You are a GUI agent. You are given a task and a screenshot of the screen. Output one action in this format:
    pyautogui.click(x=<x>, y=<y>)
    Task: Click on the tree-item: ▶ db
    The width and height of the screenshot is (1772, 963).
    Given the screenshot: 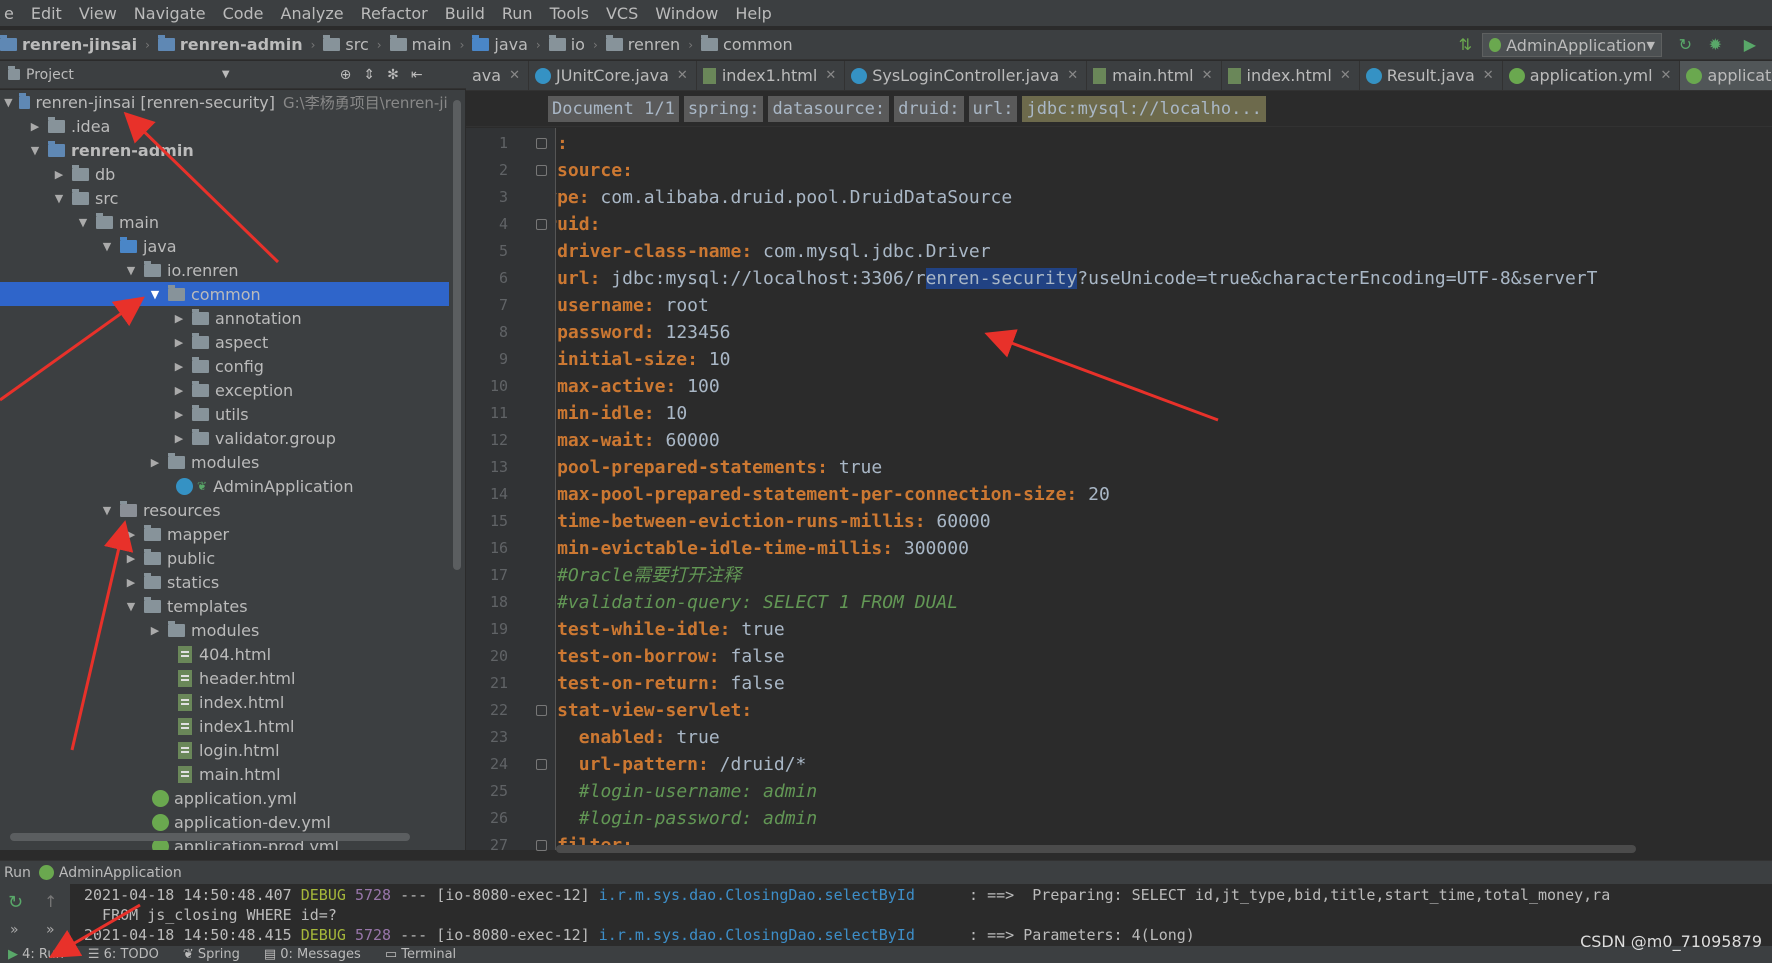 What is the action you would take?
    pyautogui.click(x=225, y=174)
    